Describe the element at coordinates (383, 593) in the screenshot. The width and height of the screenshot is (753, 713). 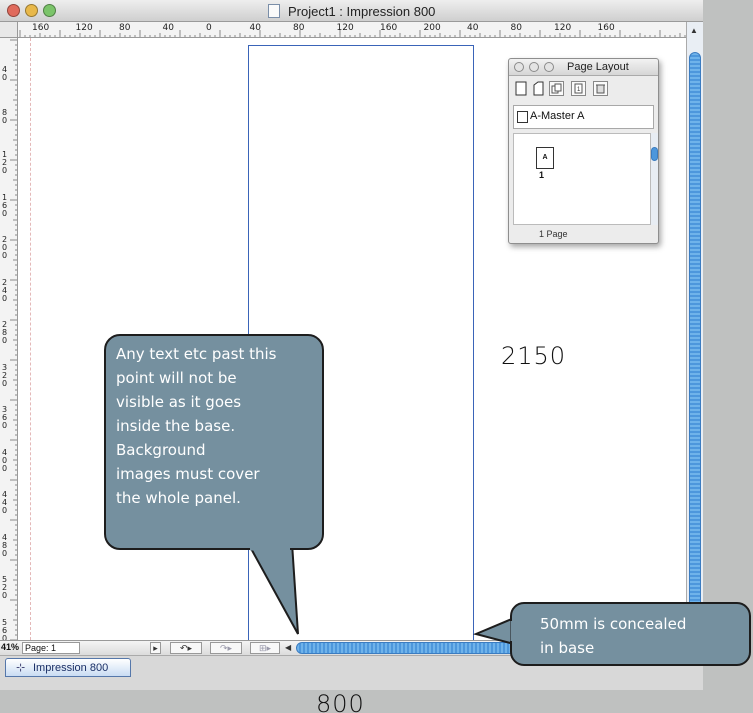
I see `callout-pointer-joints` at that location.